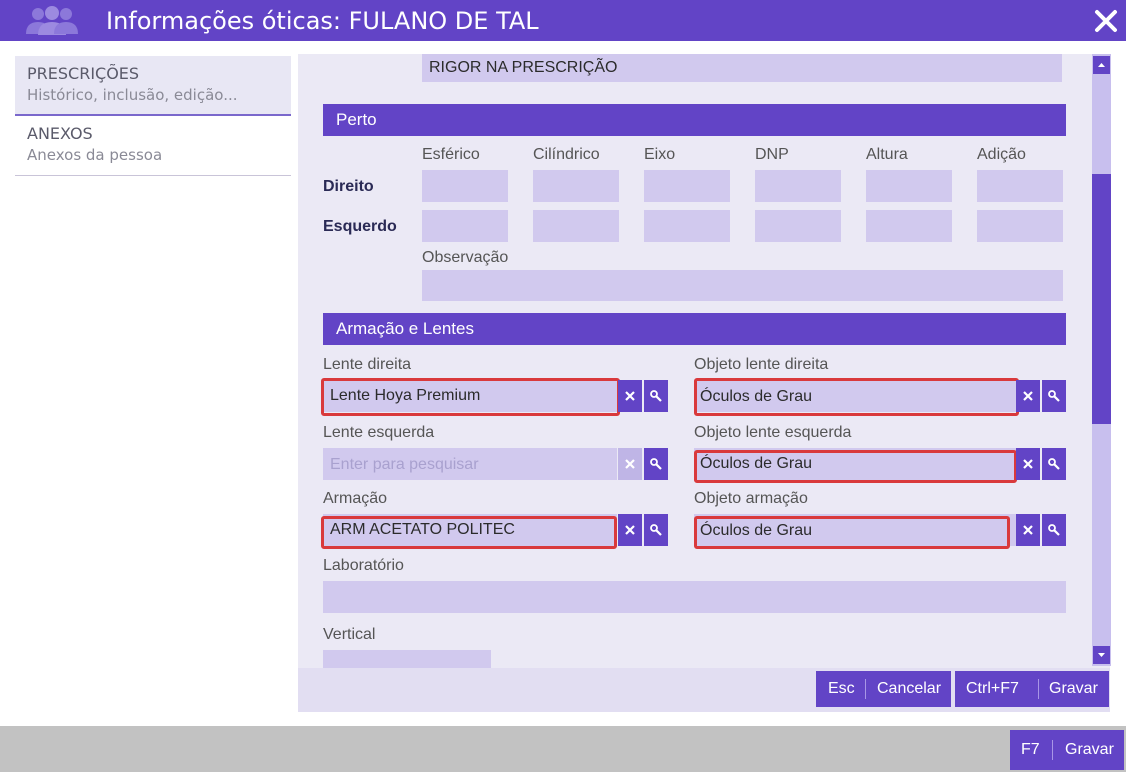  What do you see at coordinates (1089, 749) in the screenshot?
I see `footer-save-label: Gravar` at bounding box center [1089, 749].